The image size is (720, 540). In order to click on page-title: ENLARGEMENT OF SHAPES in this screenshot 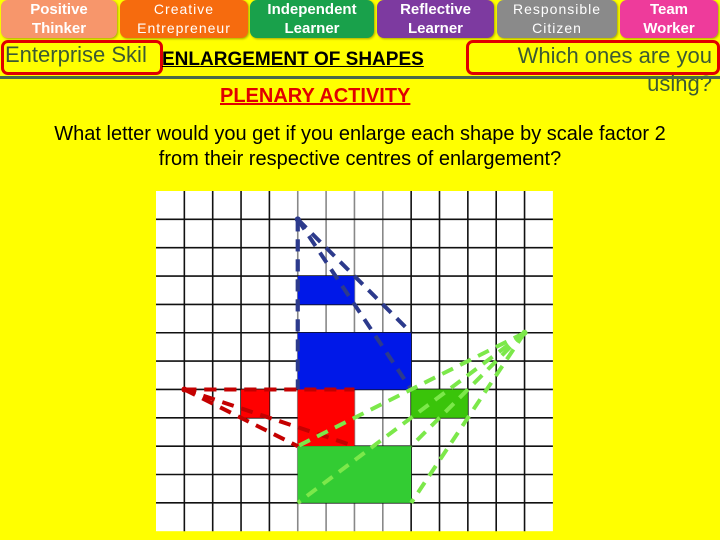, I will do `click(293, 59)`.